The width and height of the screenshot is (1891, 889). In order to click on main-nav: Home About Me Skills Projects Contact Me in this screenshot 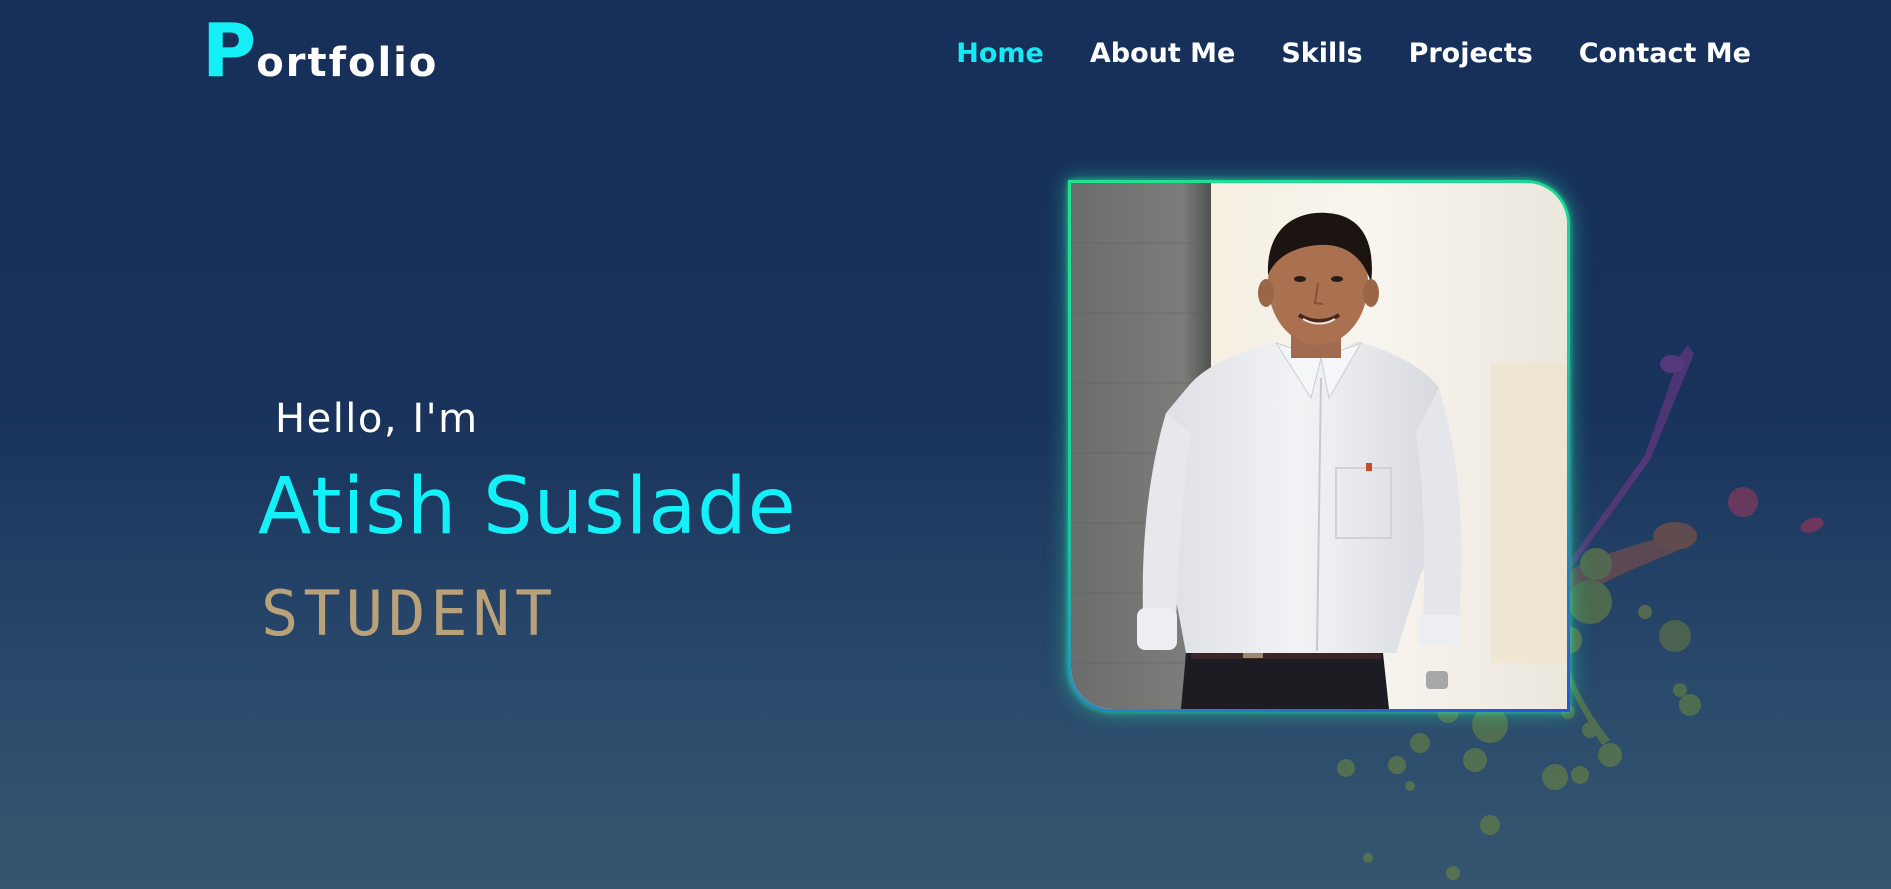, I will do `click(1353, 53)`.